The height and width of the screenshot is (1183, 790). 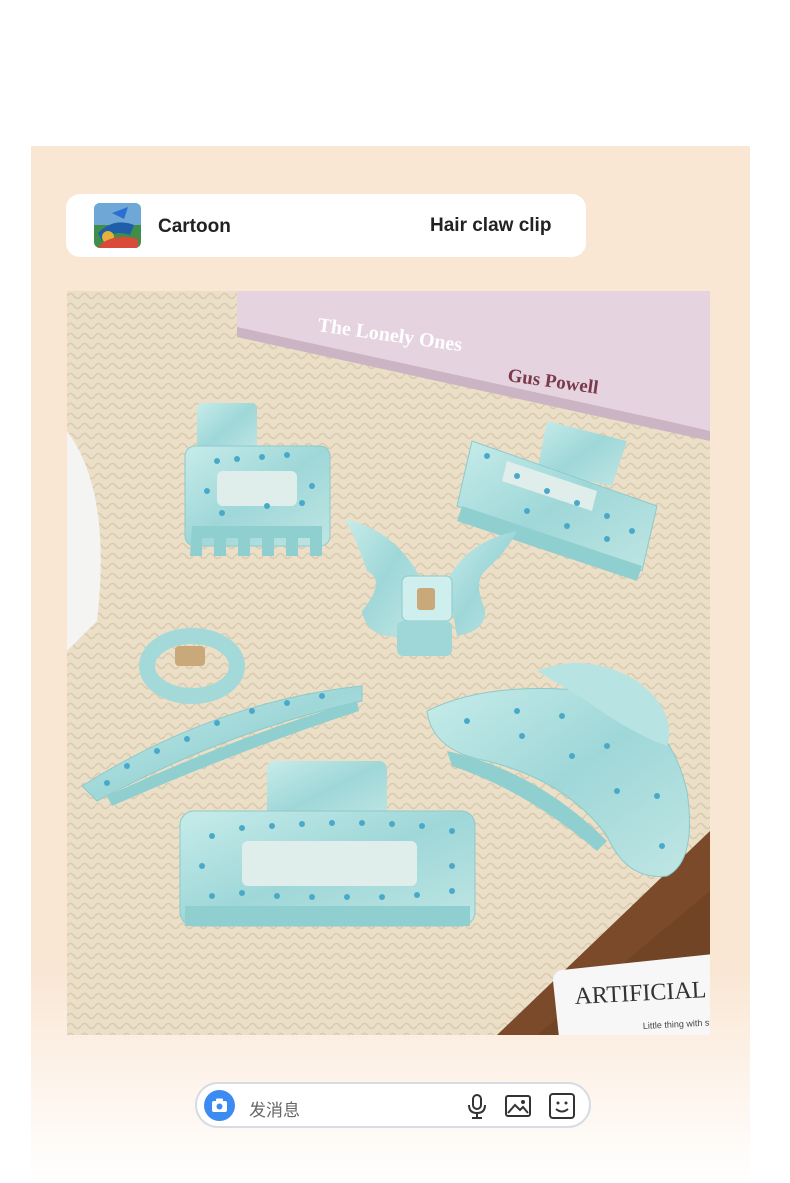 What do you see at coordinates (491, 225) in the screenshot?
I see `chat-title: Hair claw clip` at bounding box center [491, 225].